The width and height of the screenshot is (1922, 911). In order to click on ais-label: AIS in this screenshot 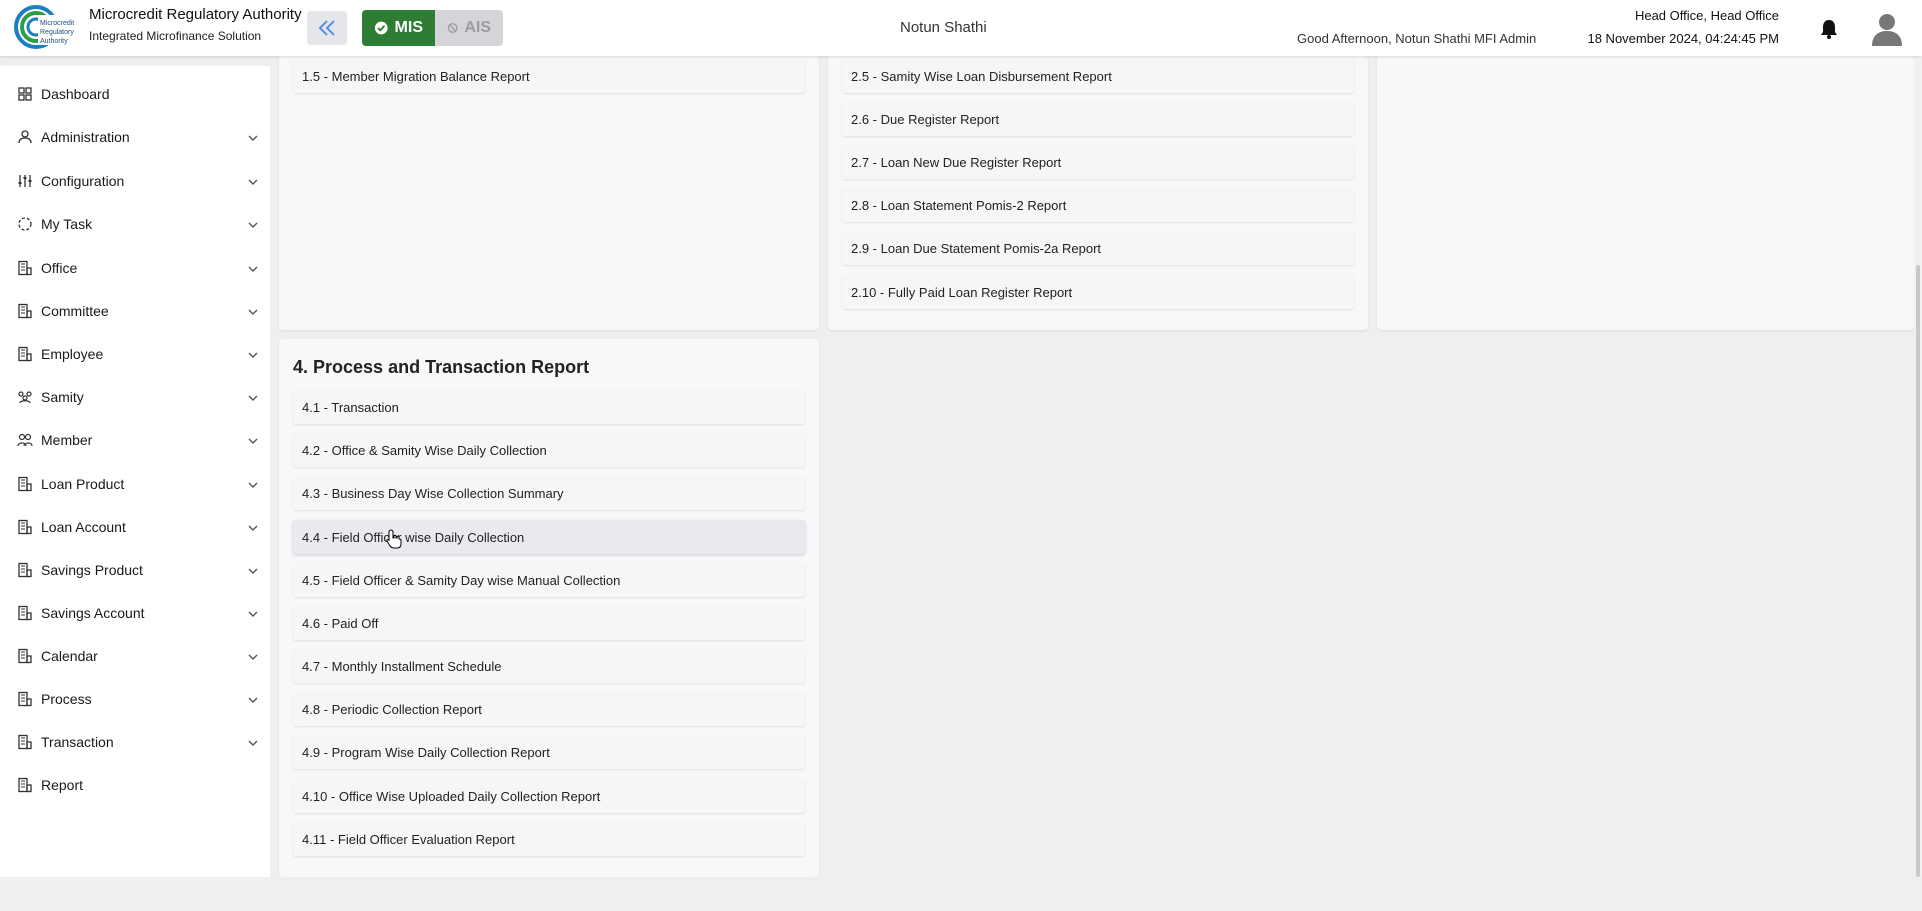, I will do `click(477, 27)`.